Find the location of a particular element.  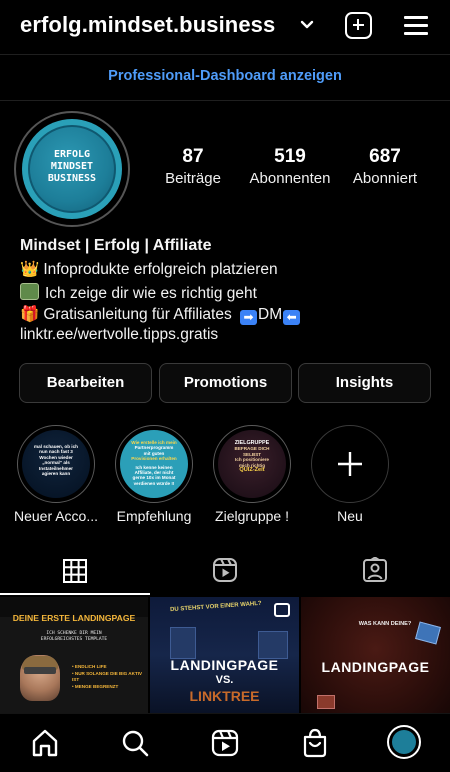

profile-nav-avatar is located at coordinates (404, 742).